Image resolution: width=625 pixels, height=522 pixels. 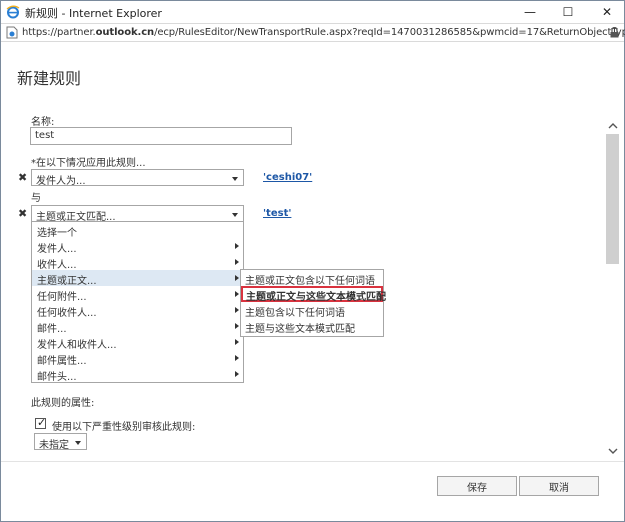 What do you see at coordinates (277, 213) in the screenshot?
I see `condition-2-value-link: 'test'` at bounding box center [277, 213].